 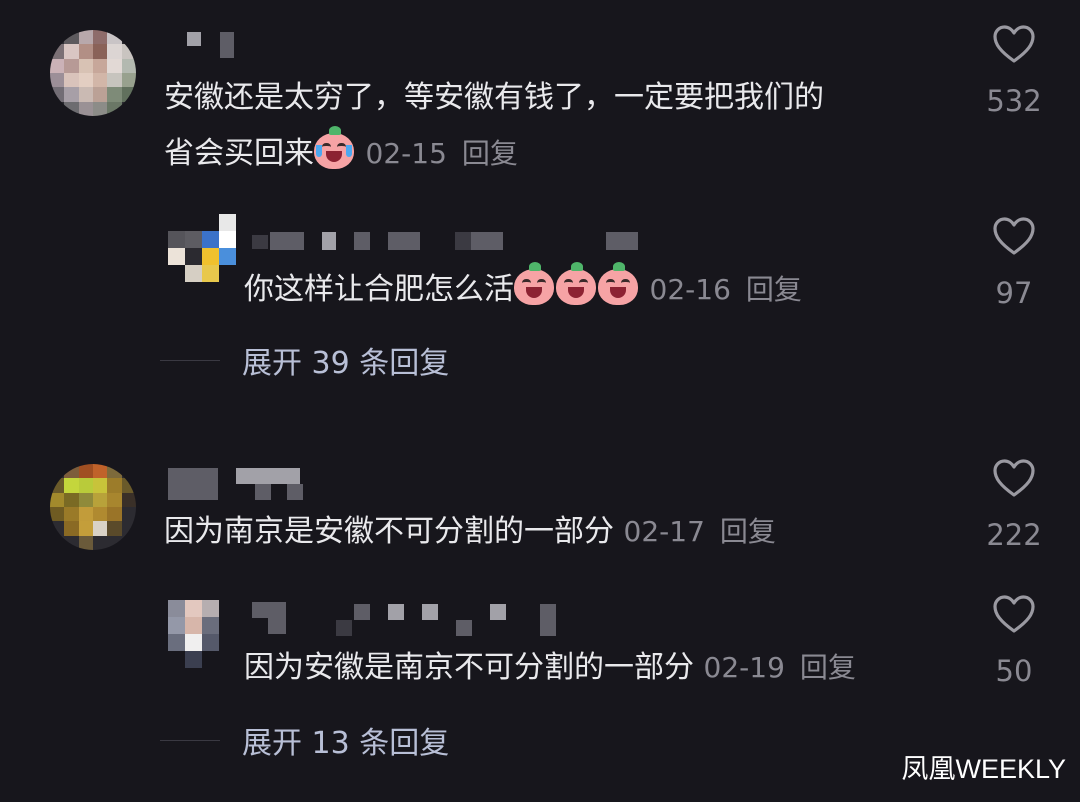 I want to click on comment-text: 因为南京是安徽不可分割的一部分 02-17 回复, so click(x=470, y=532).